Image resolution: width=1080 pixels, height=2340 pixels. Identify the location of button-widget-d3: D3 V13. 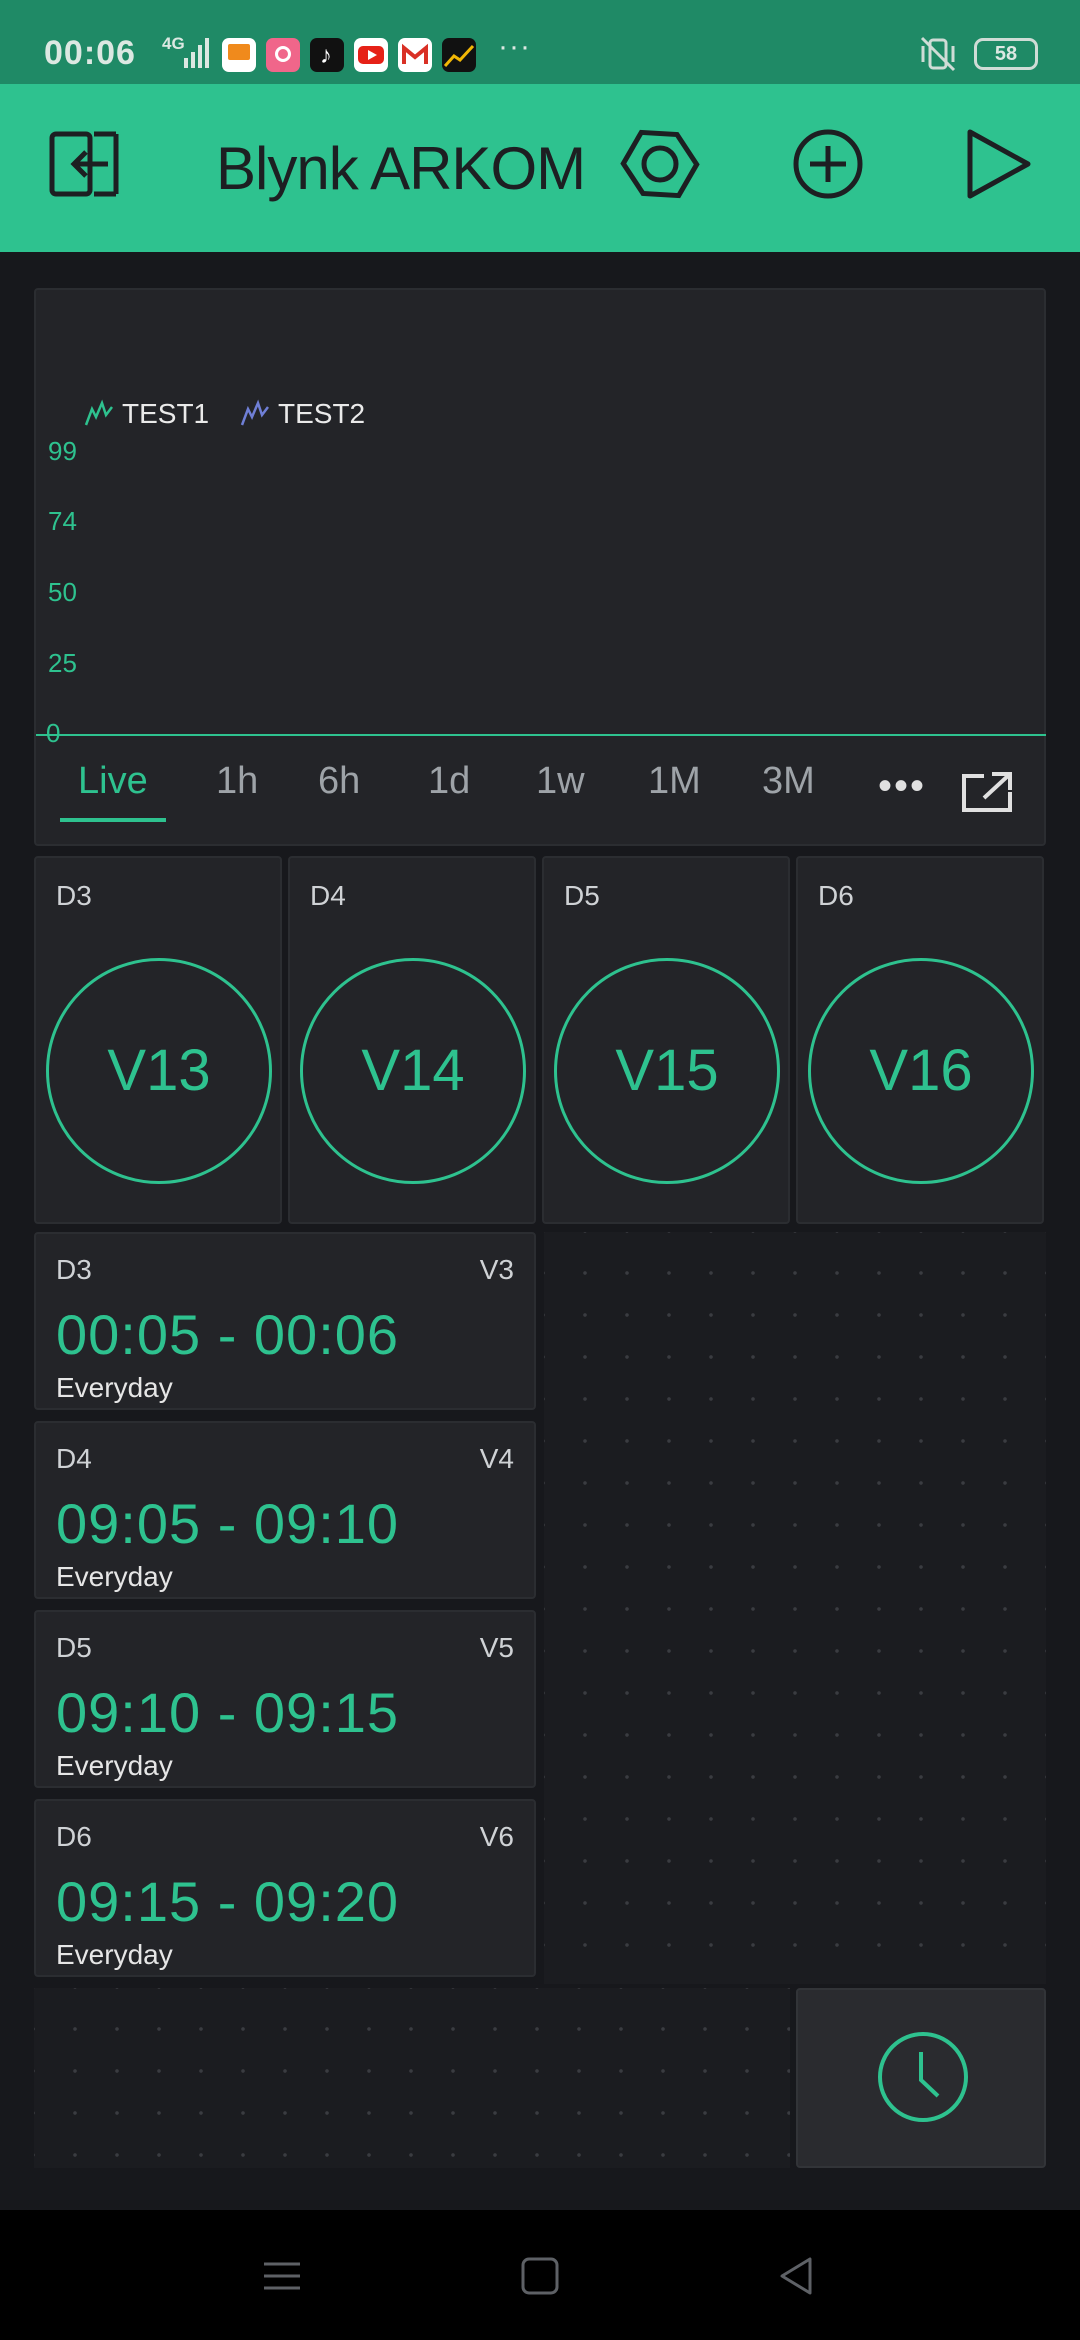
(158, 1040).